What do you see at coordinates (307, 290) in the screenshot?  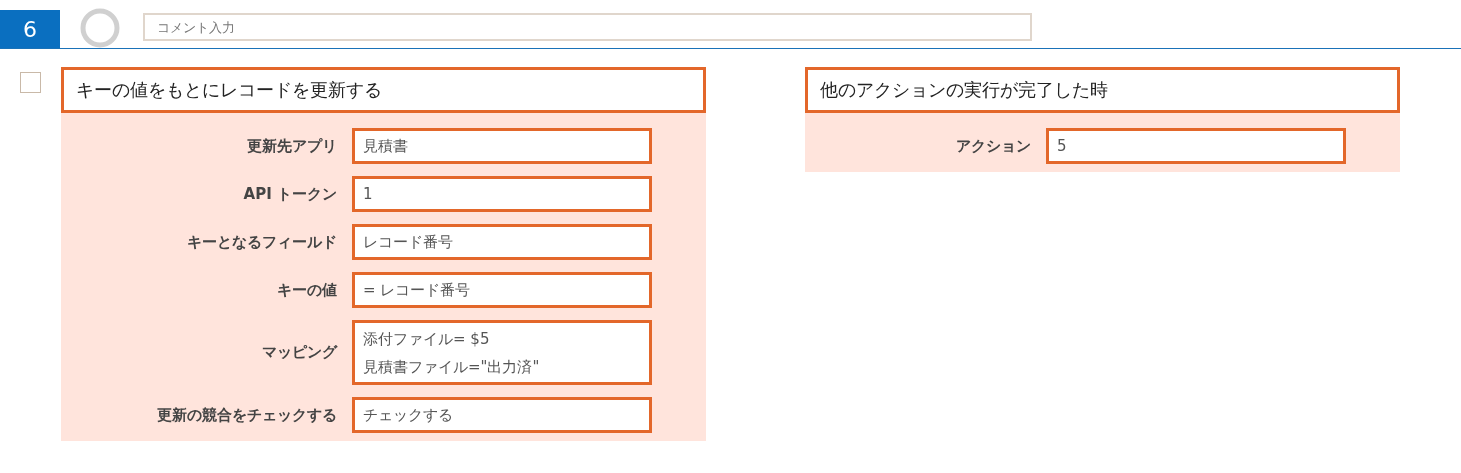 I see `field-label: キーの値` at bounding box center [307, 290].